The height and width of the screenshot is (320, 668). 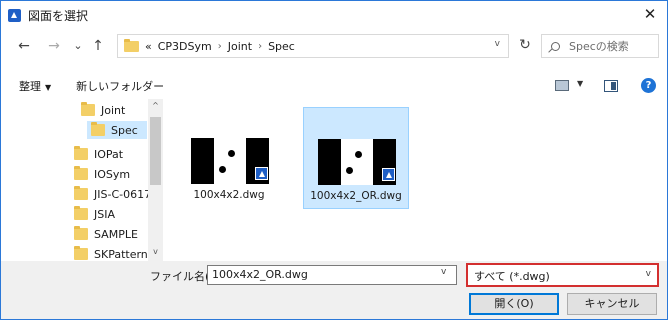 I want to click on tree-item-jis-c-0617: JIS-C-0617, so click(x=112, y=194).